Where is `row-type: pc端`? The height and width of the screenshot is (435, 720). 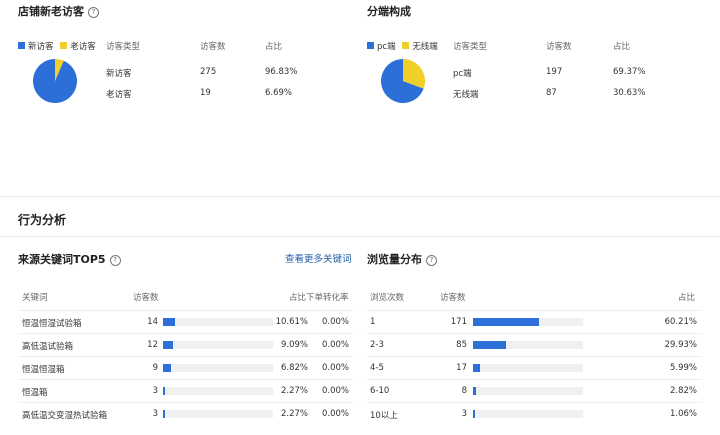 row-type: pc端 is located at coordinates (462, 74).